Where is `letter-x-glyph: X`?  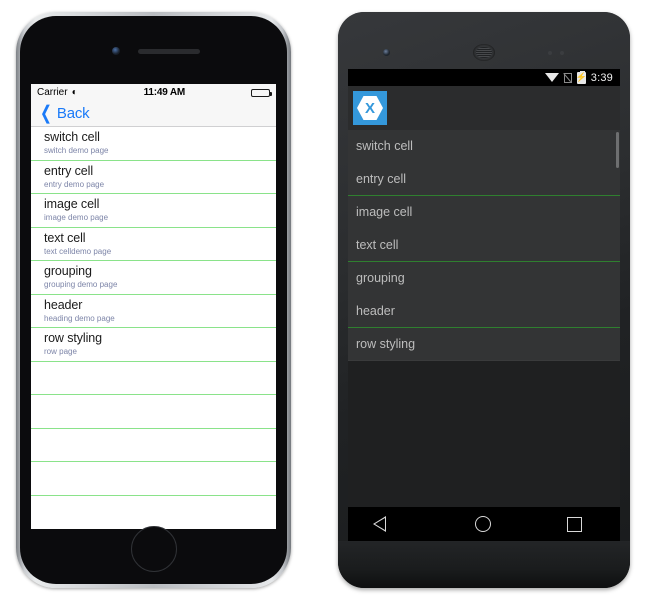 letter-x-glyph: X is located at coordinates (369, 108).